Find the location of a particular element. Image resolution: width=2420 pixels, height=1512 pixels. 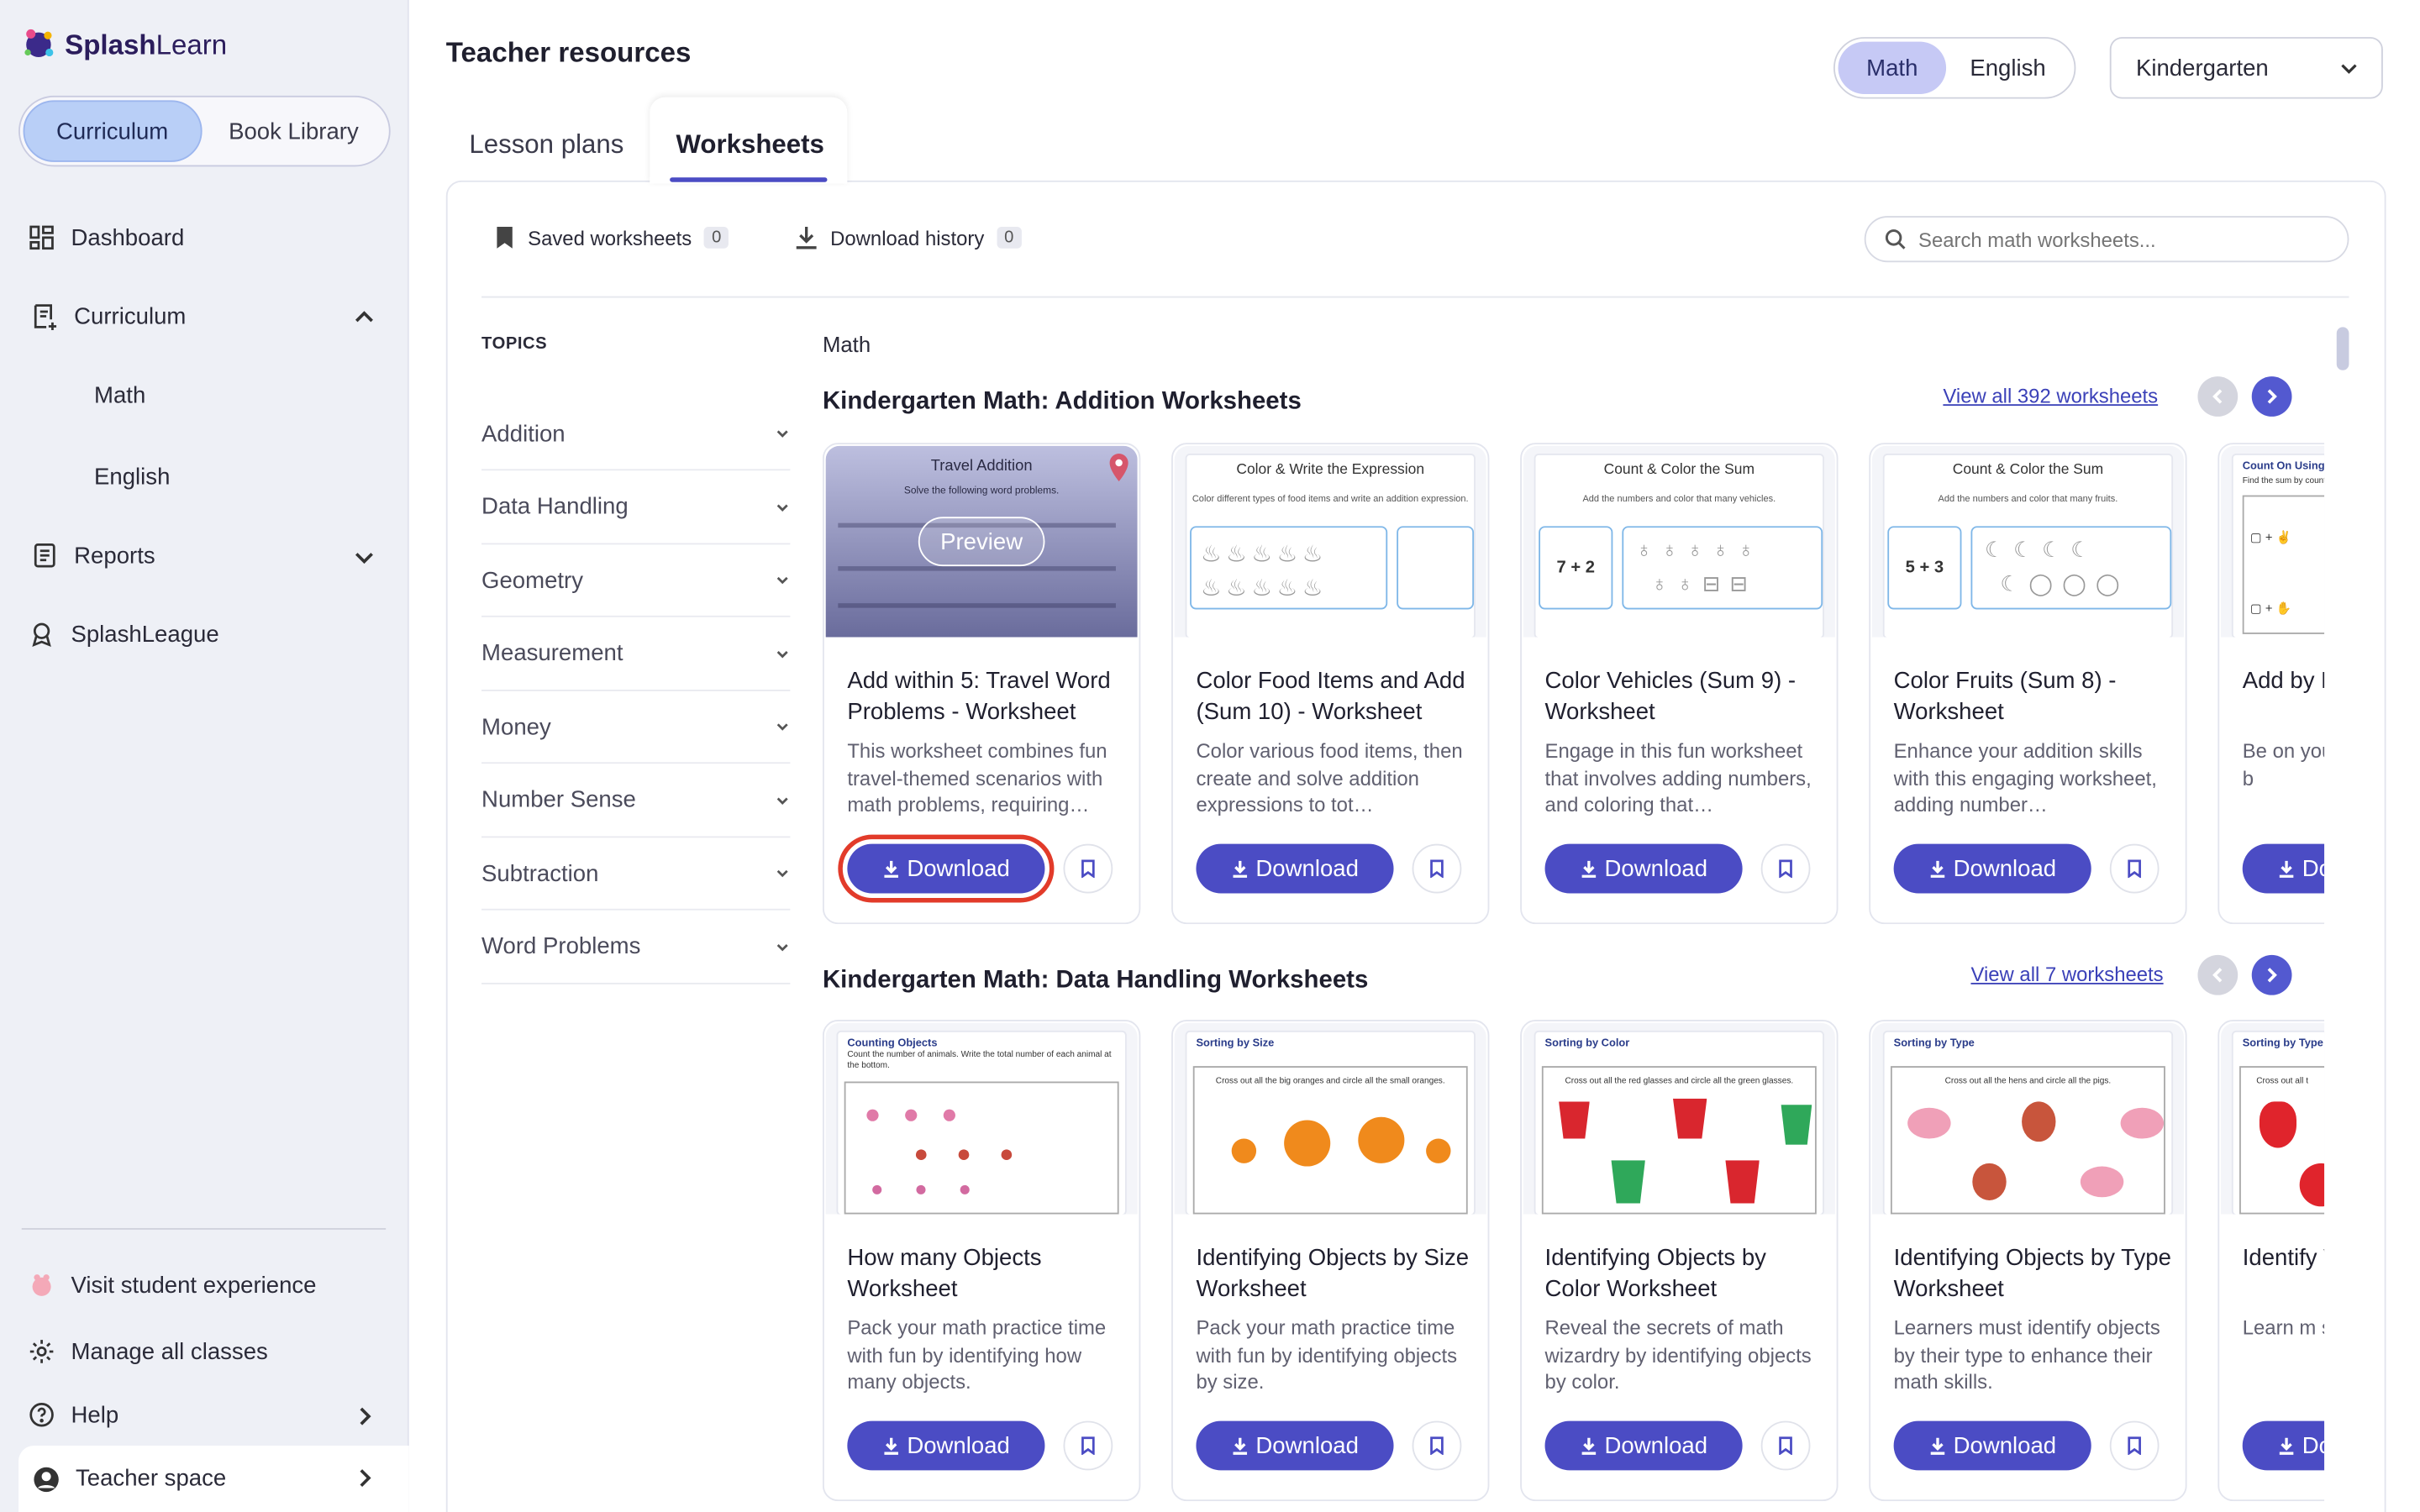

card-title: Identify Worksh is located at coordinates (2283, 1258).